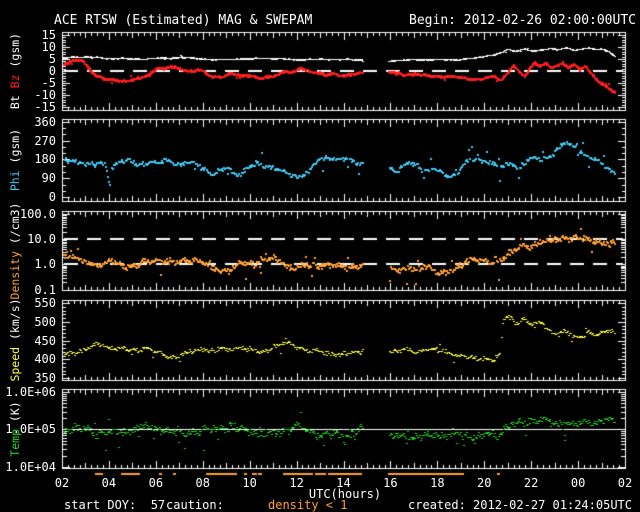  Describe the element at coordinates (15, 411) in the screenshot. I see `ylabel-part: (K)` at that location.